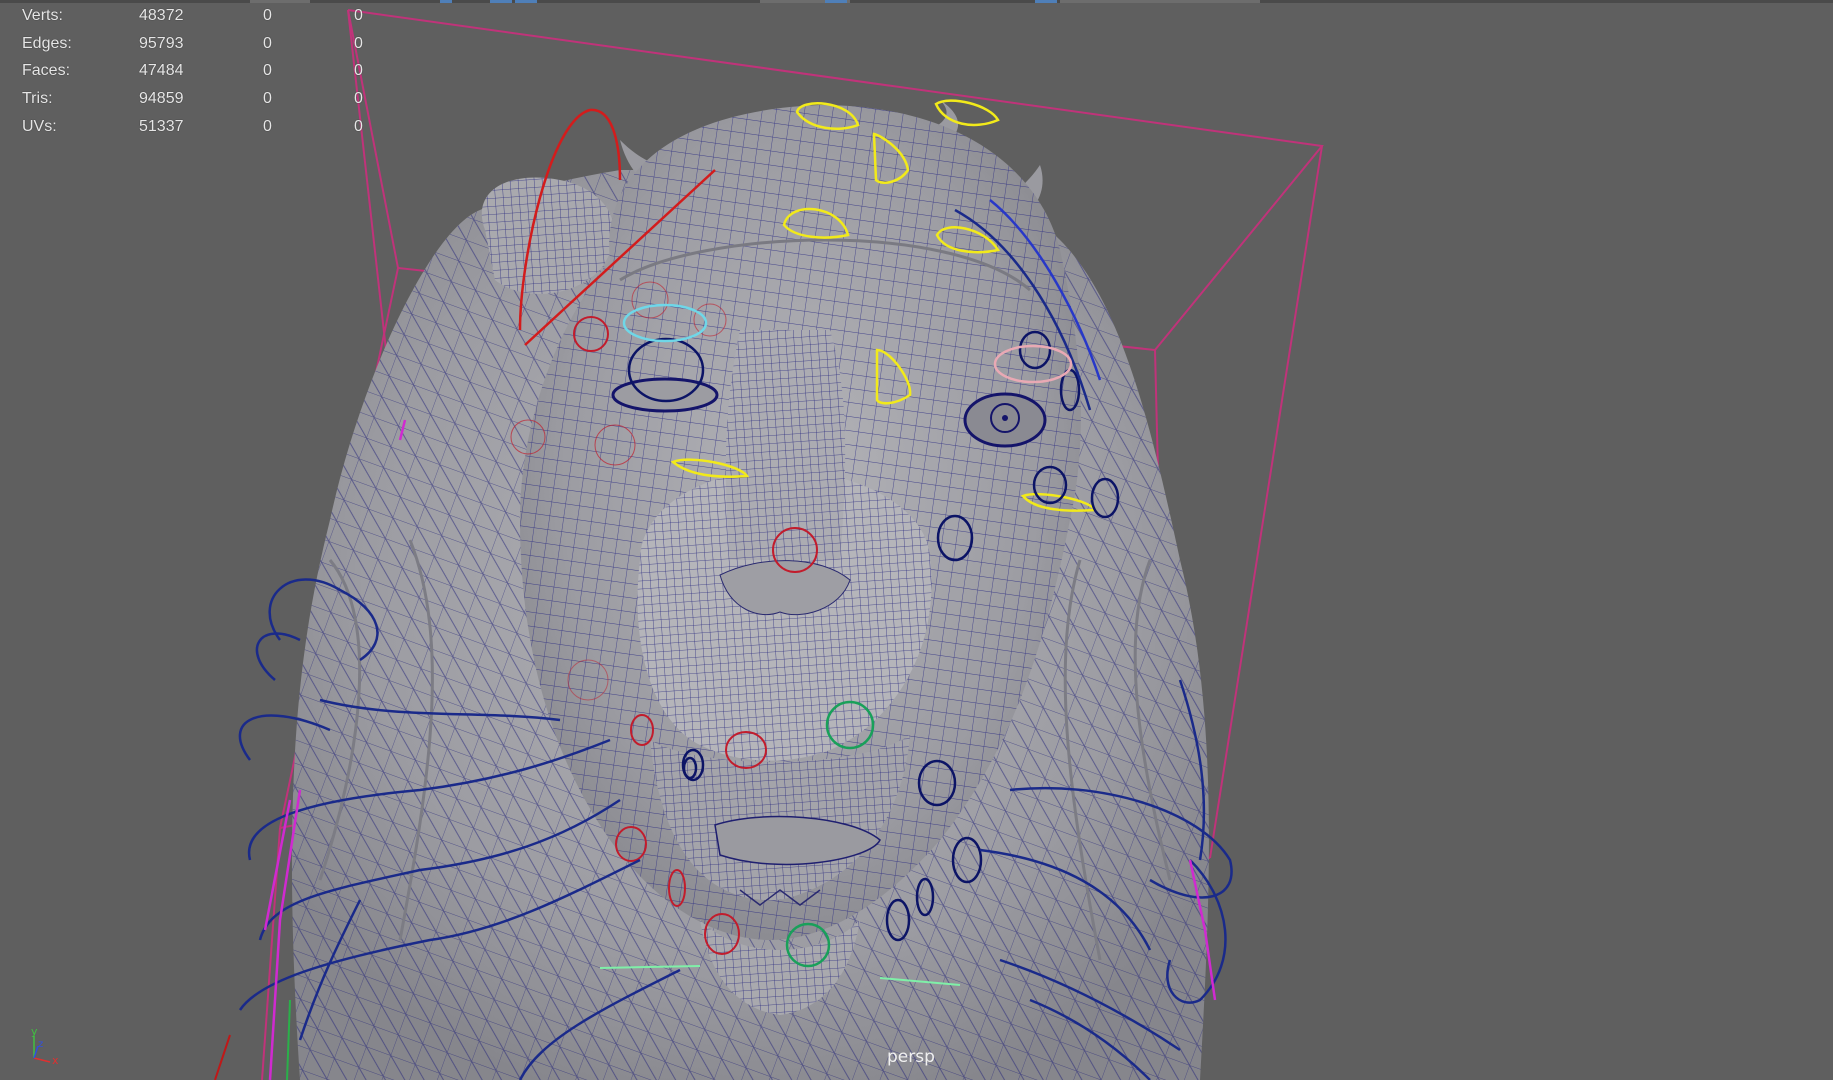  Describe the element at coordinates (911, 1057) in the screenshot. I see `camera-name-label: persp` at that location.